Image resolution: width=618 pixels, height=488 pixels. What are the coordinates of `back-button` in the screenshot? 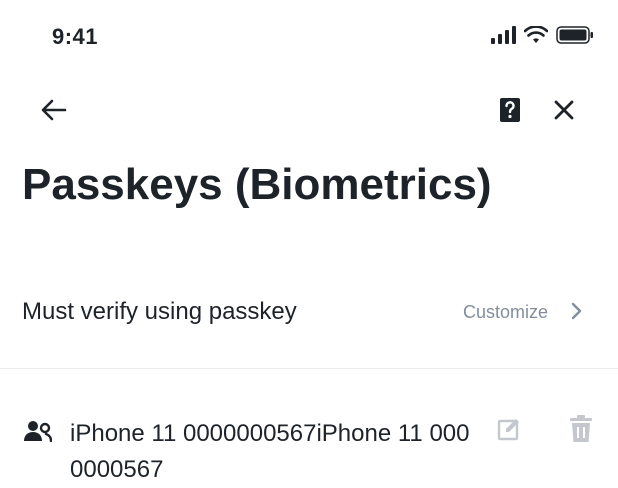 It's located at (54, 110).